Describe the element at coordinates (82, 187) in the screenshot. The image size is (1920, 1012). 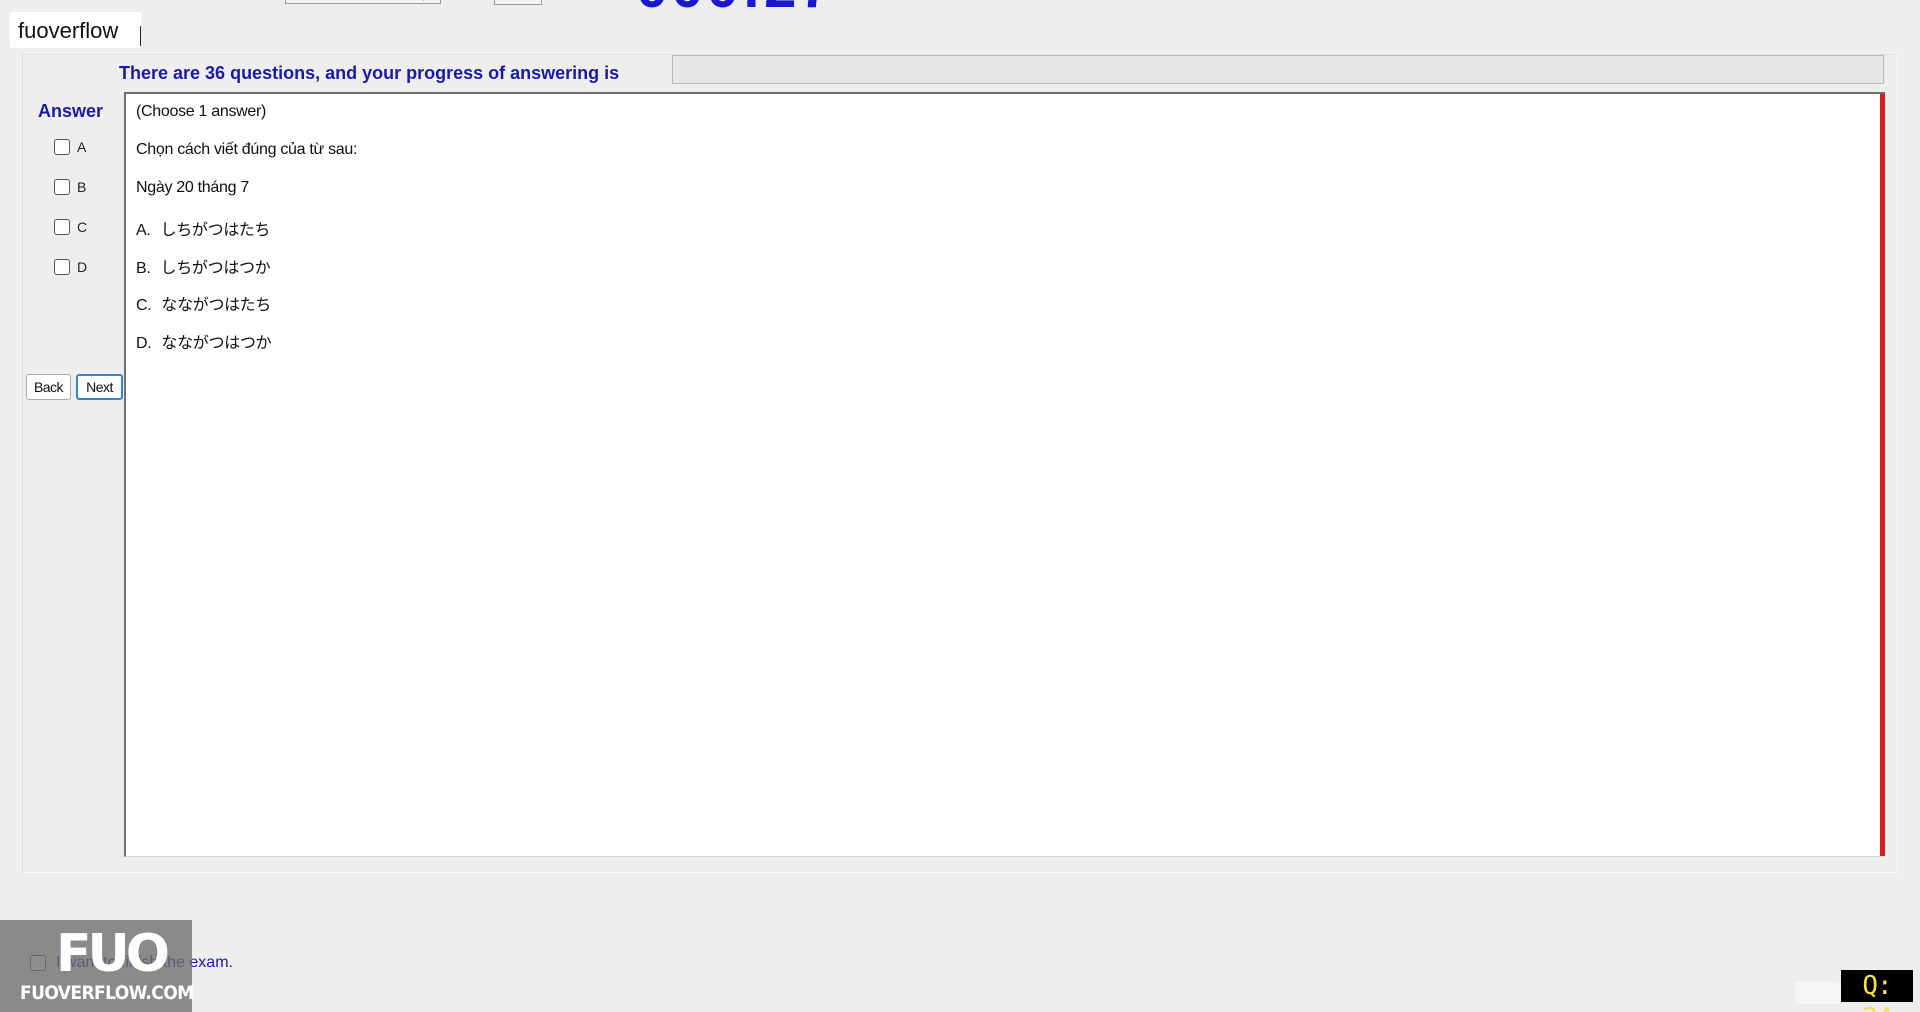
I see `answer-option-label: B` at that location.